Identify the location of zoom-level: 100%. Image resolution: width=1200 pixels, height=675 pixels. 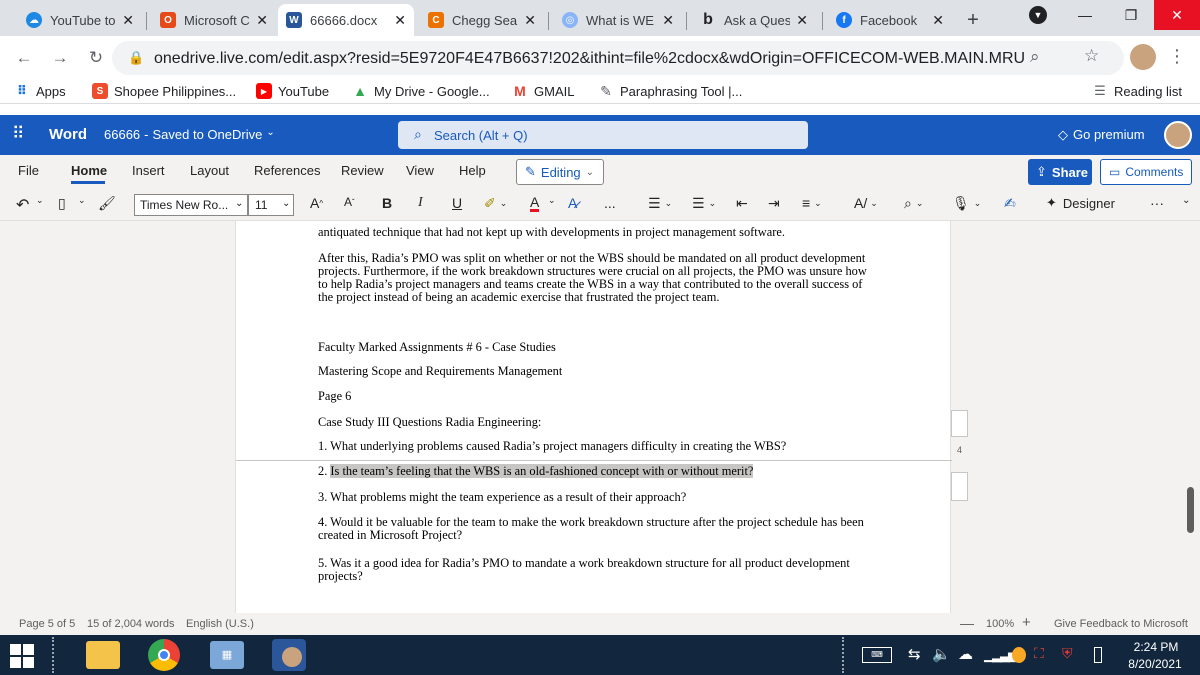
(1000, 624).